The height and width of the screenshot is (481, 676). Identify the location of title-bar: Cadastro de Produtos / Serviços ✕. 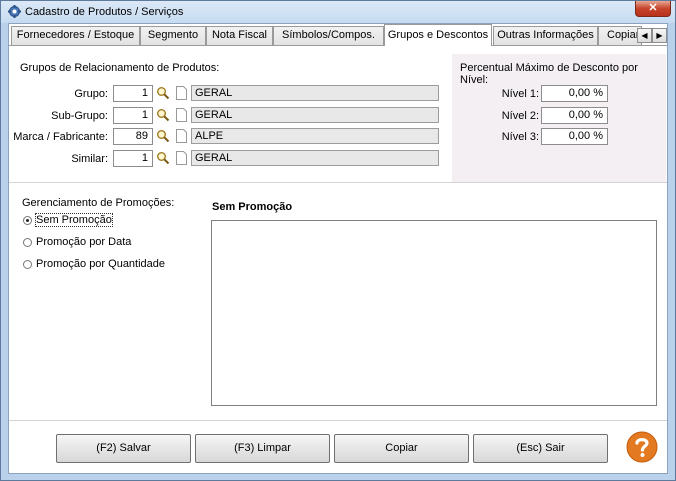
(338, 12).